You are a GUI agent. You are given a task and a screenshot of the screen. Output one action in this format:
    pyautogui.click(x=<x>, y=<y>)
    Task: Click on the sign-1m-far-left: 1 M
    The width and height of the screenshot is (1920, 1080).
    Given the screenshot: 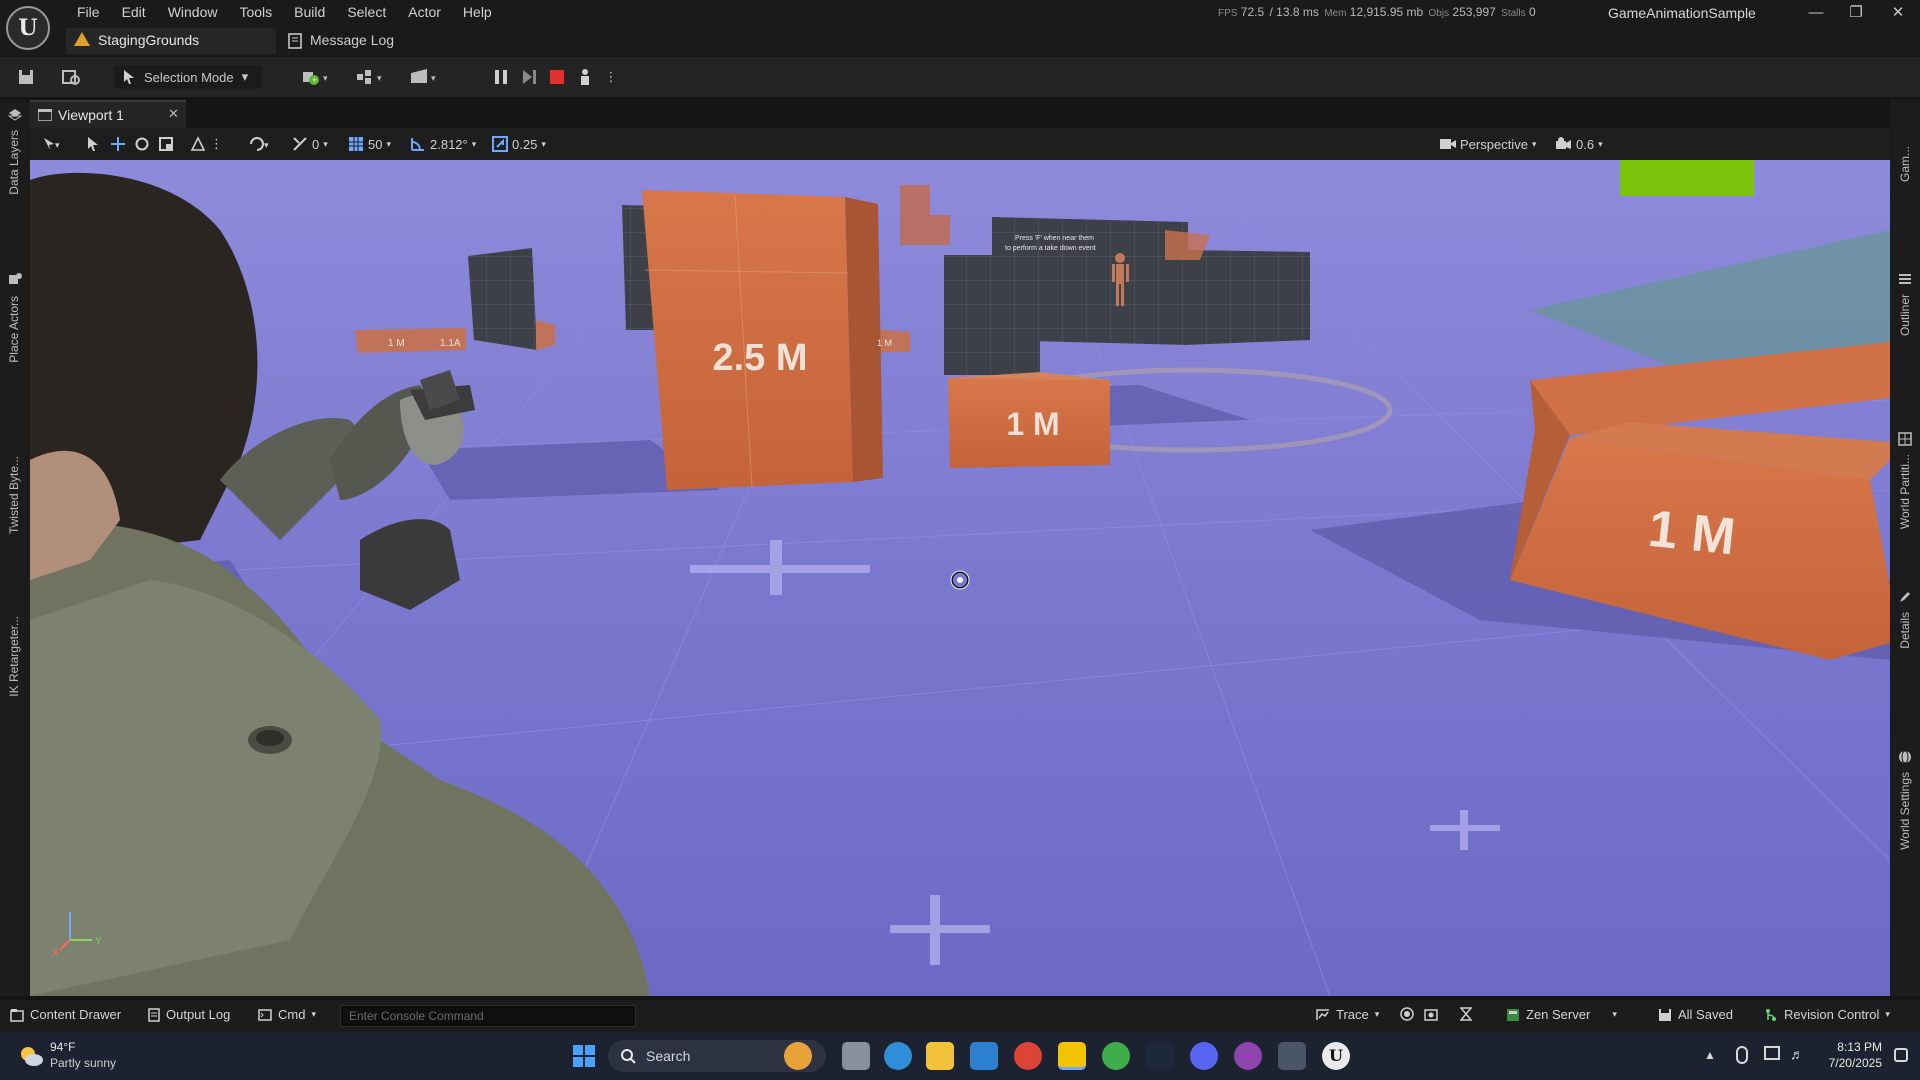 What is the action you would take?
    pyautogui.click(x=396, y=343)
    